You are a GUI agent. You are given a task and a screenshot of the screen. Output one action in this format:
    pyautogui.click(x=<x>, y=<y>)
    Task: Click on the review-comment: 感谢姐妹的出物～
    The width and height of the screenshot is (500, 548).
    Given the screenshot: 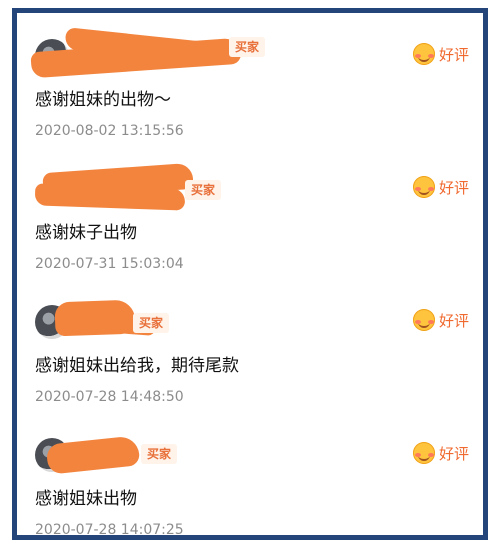 What is the action you would take?
    pyautogui.click(x=103, y=100)
    